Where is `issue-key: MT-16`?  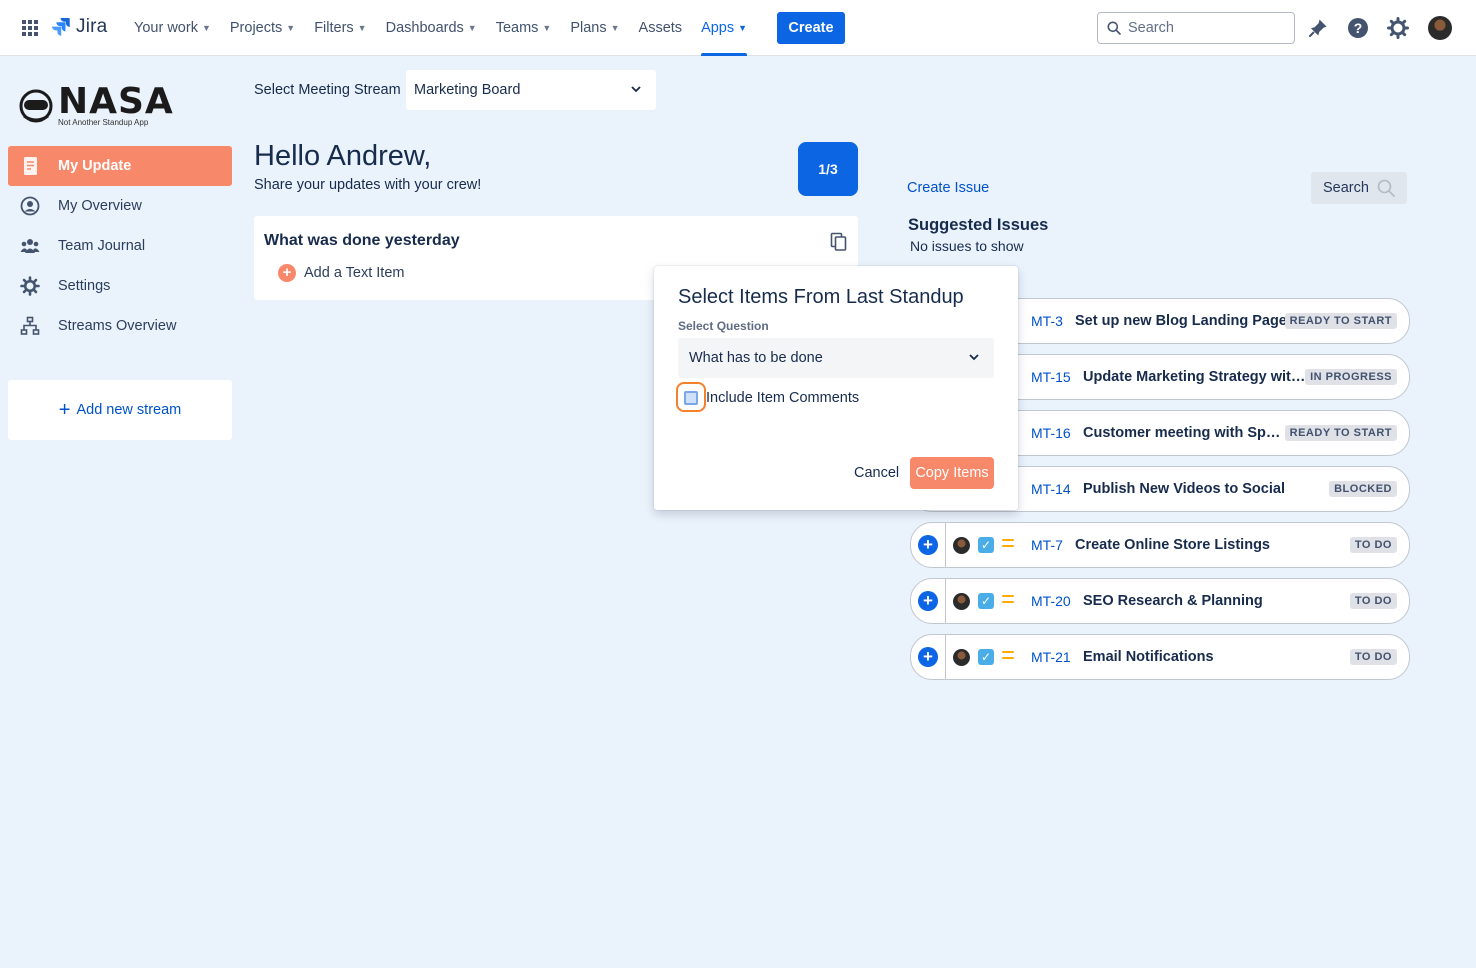 issue-key: MT-16 is located at coordinates (1051, 433).